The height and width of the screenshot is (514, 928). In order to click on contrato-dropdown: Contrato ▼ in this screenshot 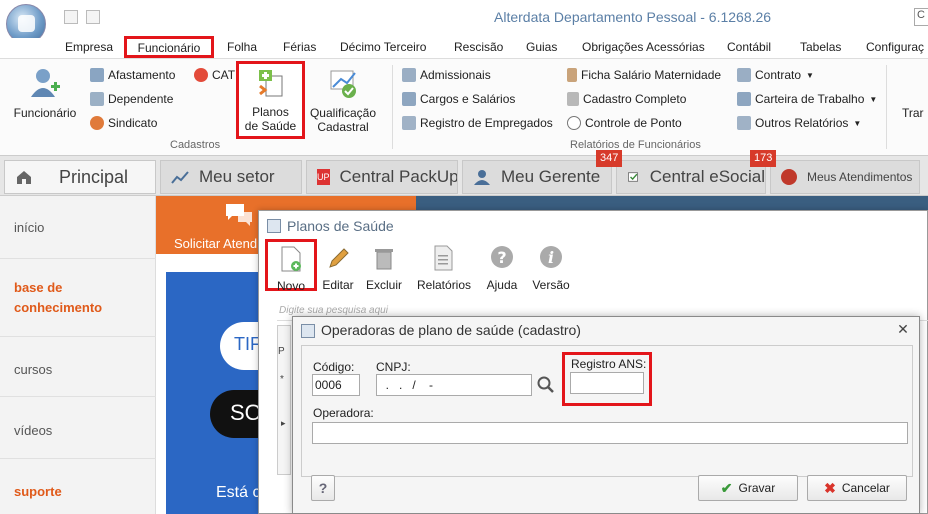, I will do `click(775, 75)`.